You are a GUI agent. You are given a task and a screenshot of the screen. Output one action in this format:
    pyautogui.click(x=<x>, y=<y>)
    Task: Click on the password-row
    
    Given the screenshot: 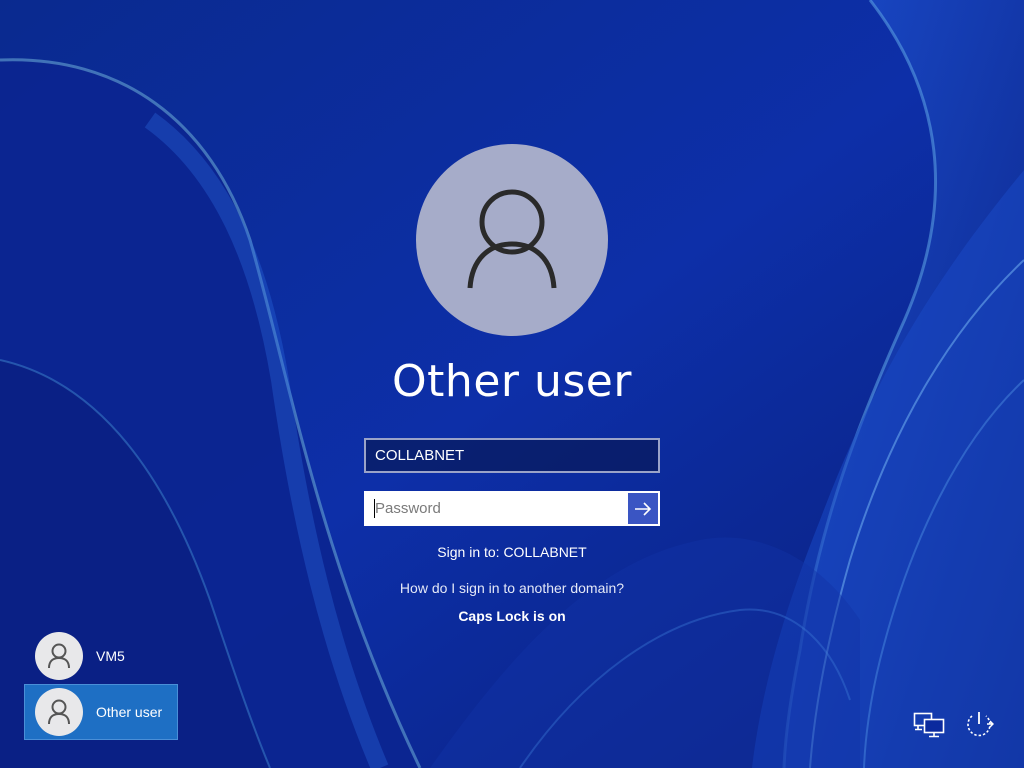 What is the action you would take?
    pyautogui.click(x=512, y=508)
    